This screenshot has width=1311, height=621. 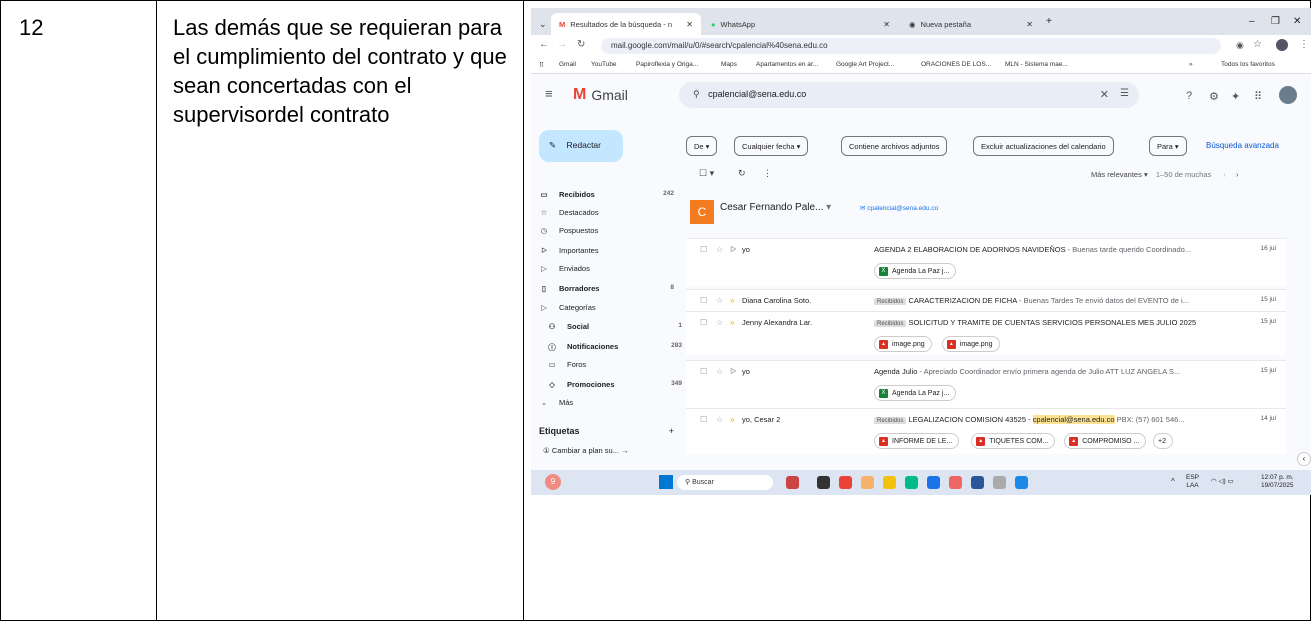 What do you see at coordinates (706, 173) in the screenshot?
I see `select-all-checkbox: ☐ ▾` at bounding box center [706, 173].